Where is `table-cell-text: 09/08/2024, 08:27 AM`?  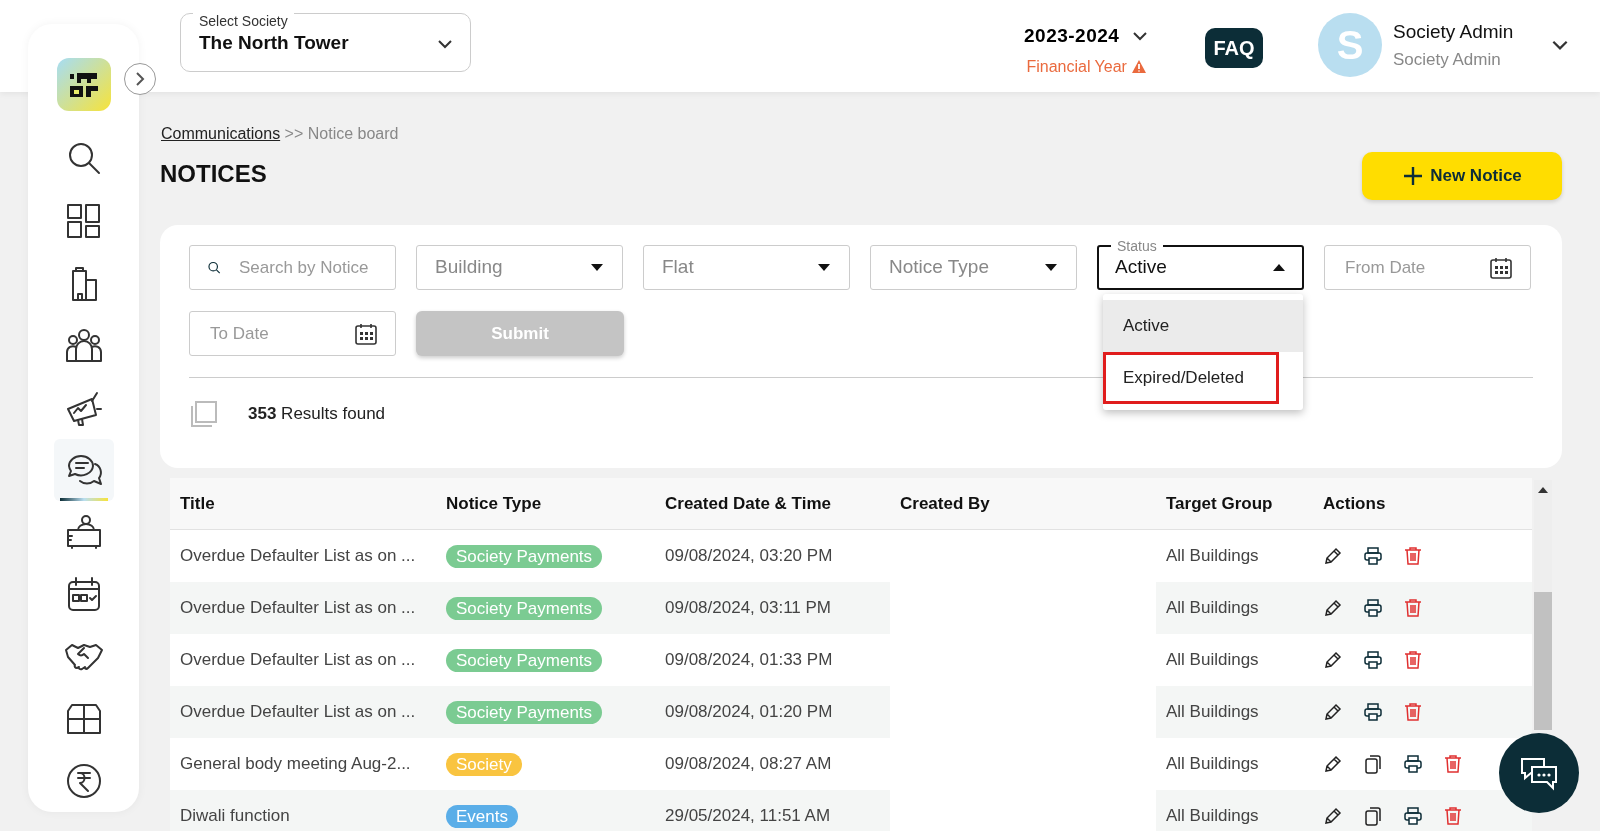
table-cell-text: 09/08/2024, 08:27 AM is located at coordinates (748, 764).